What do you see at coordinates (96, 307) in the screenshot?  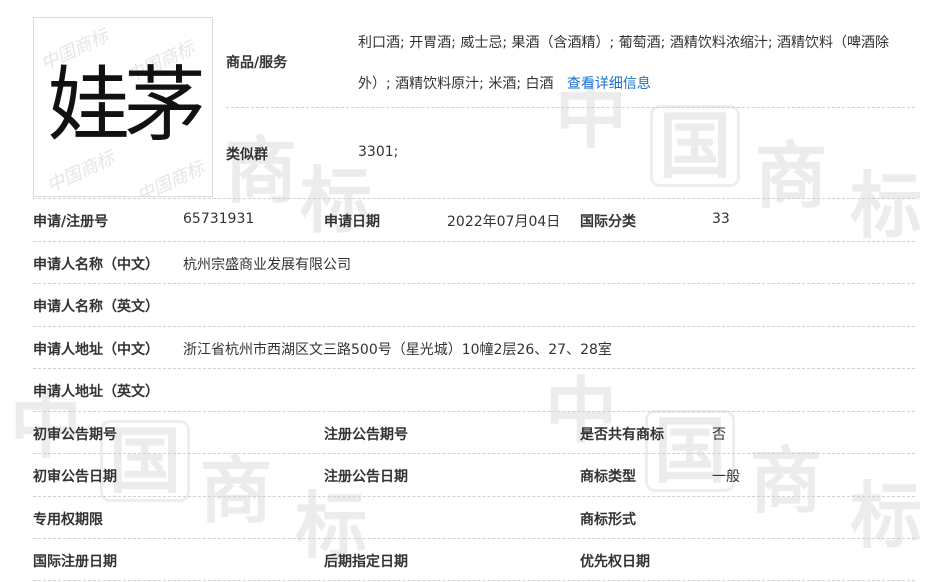 I see `applicant-name-en-label: 申请人名称（英文）` at bounding box center [96, 307].